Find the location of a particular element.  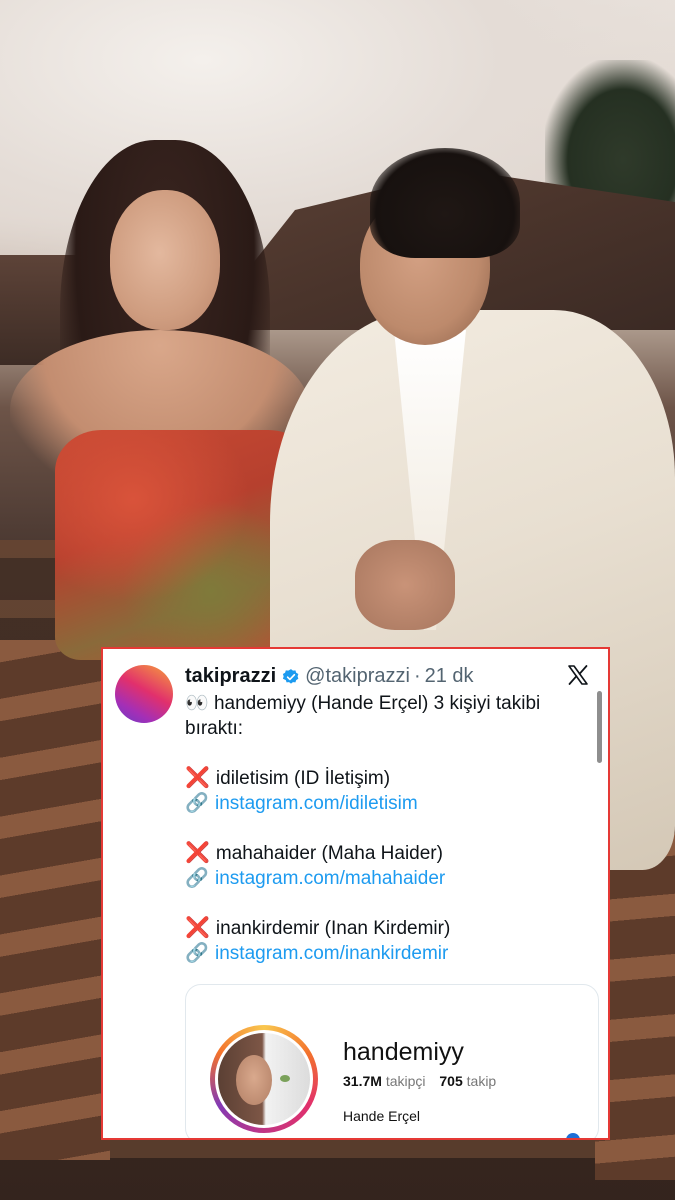

entry-name-row: ❌ idiletisim (ID İletişim) is located at coordinates (386, 778).